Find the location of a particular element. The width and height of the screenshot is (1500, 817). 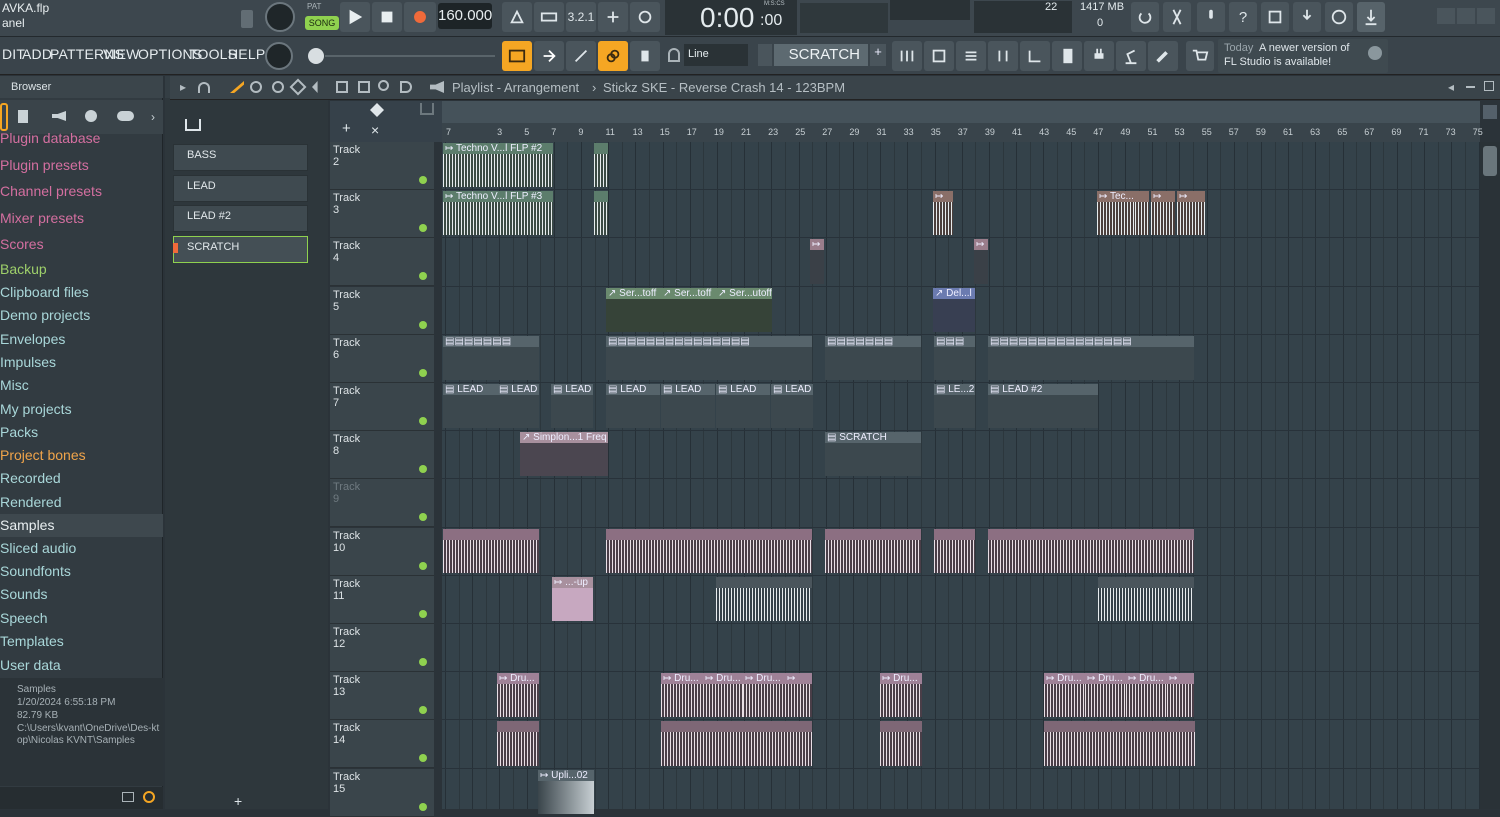

add-track-button: + is located at coordinates (346, 128).